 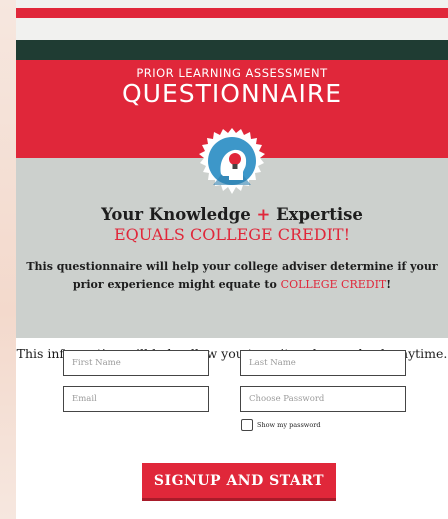 I want to click on show-password-checkbox, so click(x=247, y=425).